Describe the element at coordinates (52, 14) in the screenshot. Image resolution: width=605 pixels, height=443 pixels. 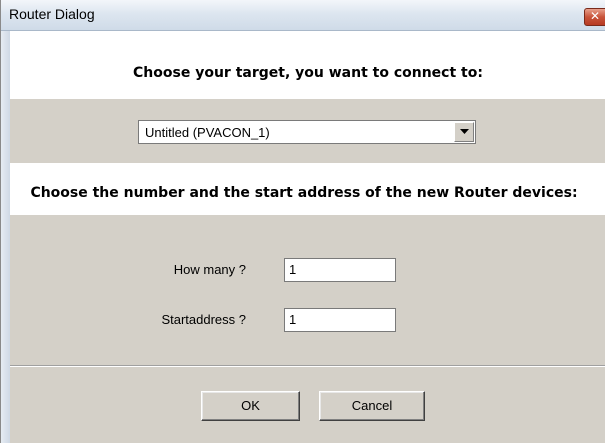
I see `window-title: Router Dialog` at that location.